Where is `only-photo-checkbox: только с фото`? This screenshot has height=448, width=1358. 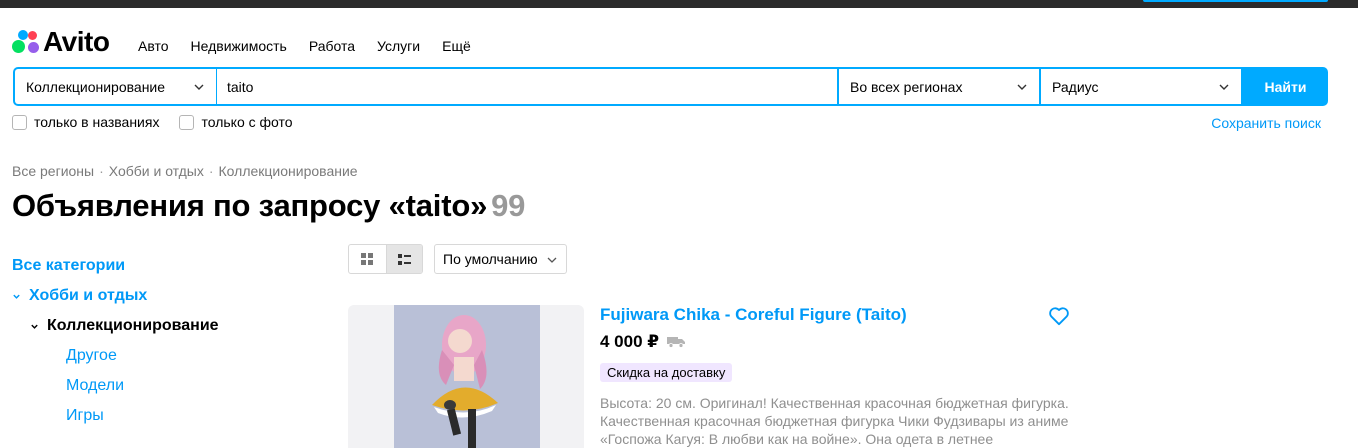 only-photo-checkbox: только с фото is located at coordinates (236, 122).